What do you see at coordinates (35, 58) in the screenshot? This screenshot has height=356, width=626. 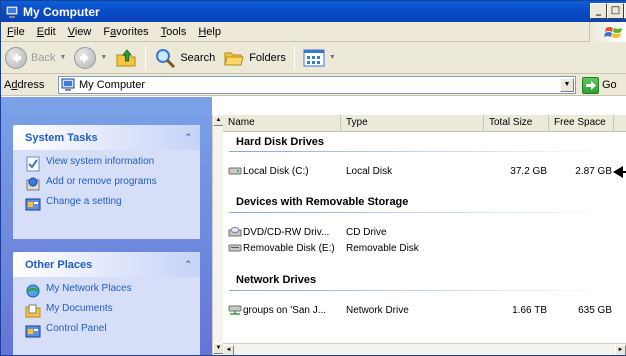 I see `back-button: Back ▼` at bounding box center [35, 58].